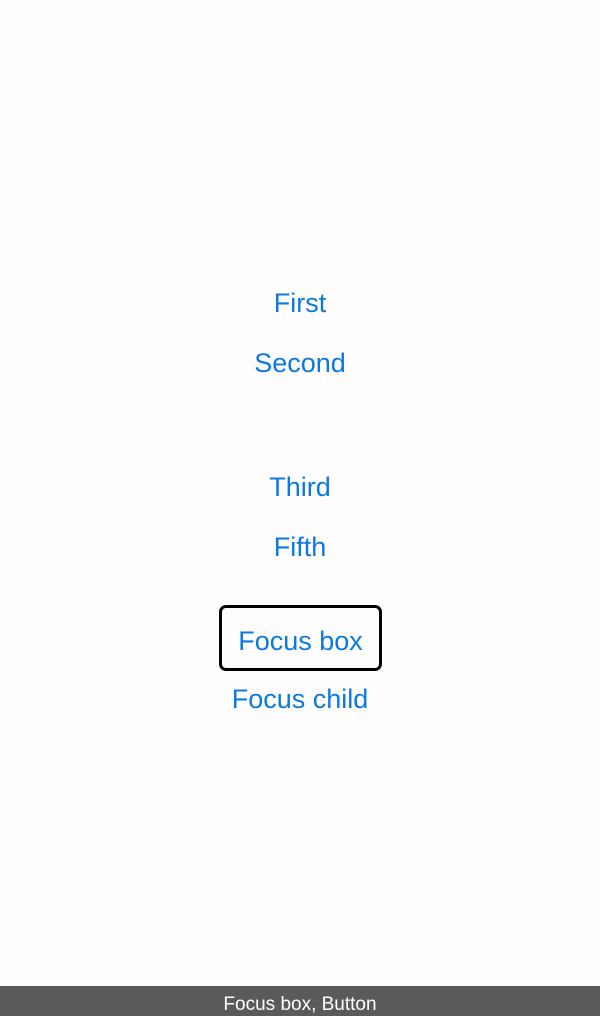  I want to click on third-button: Third, so click(300, 487).